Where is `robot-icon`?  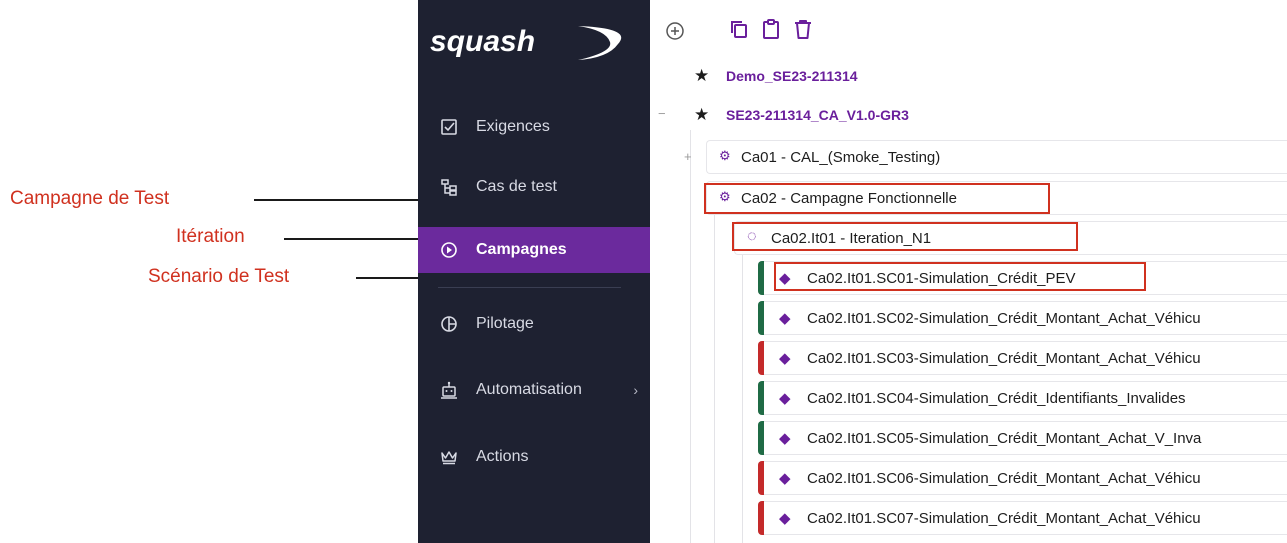 robot-icon is located at coordinates (449, 390).